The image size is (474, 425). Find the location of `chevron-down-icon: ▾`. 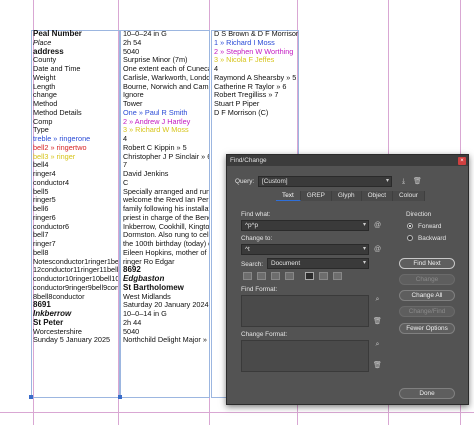

chevron-down-icon: ▾ is located at coordinates (364, 263).